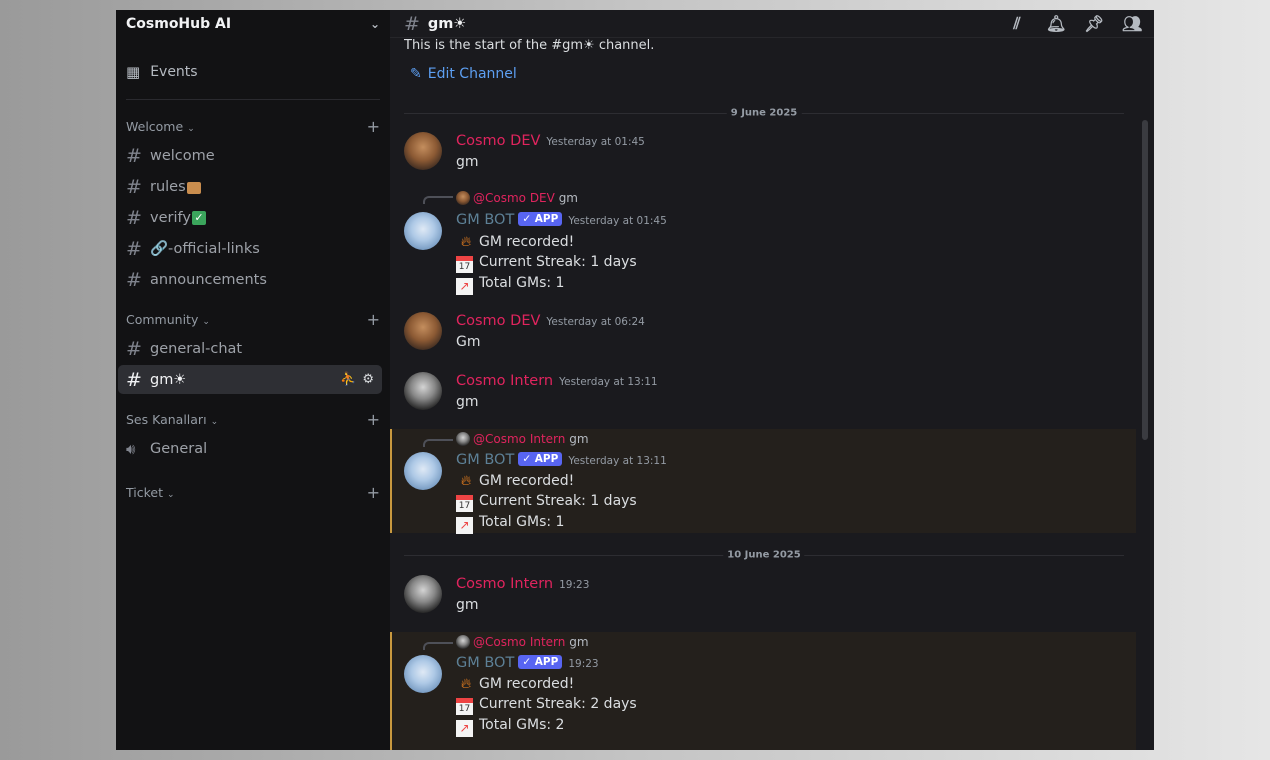 The image size is (1270, 760). What do you see at coordinates (763, 597) in the screenshot?
I see `message: Cosmo Intern 19:23 gm` at bounding box center [763, 597].